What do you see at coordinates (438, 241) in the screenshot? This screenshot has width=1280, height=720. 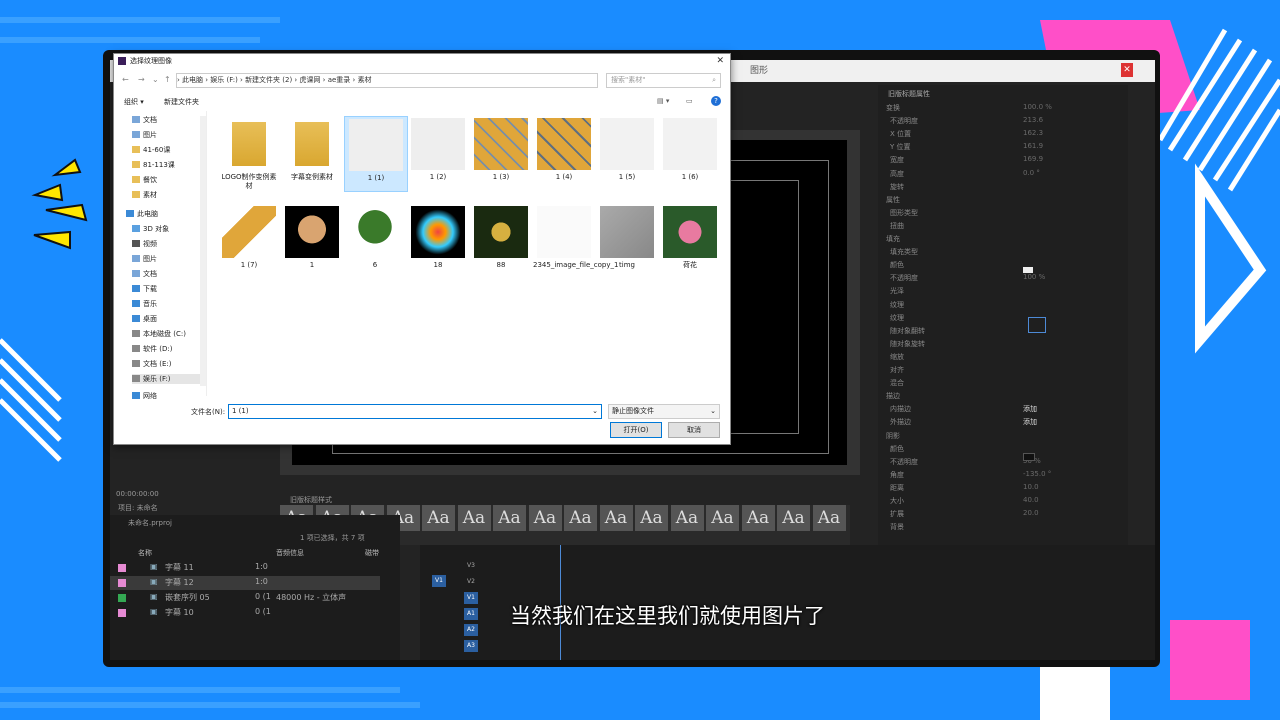 I see `file-item: 18` at bounding box center [438, 241].